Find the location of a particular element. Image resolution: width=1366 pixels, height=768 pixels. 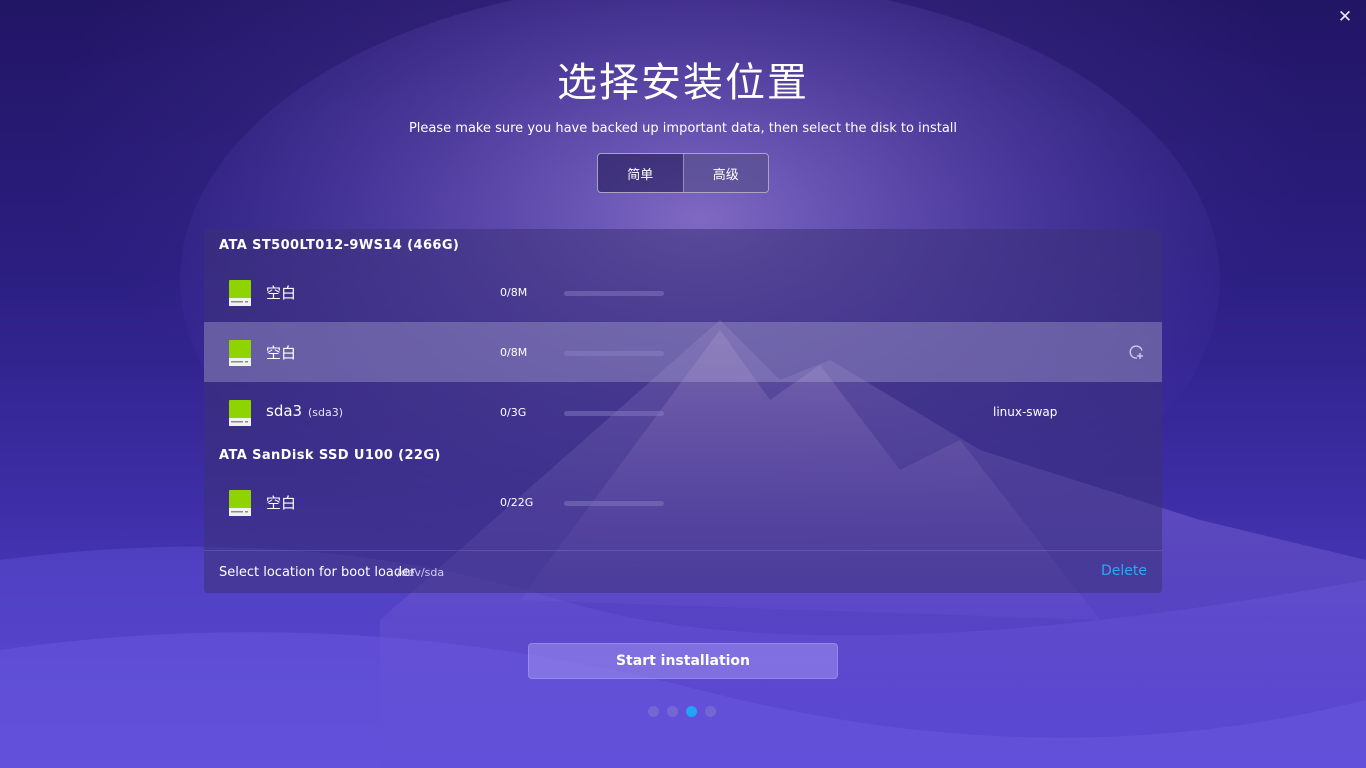

add-partition-icon is located at coordinates (1137, 352).